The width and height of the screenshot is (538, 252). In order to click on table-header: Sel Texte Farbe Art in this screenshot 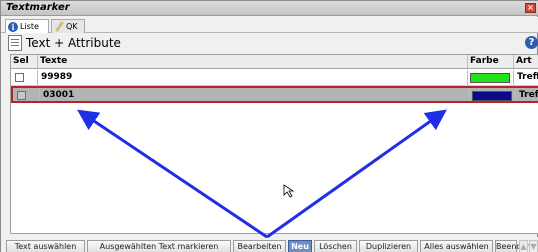, I will do `click(274, 62)`.